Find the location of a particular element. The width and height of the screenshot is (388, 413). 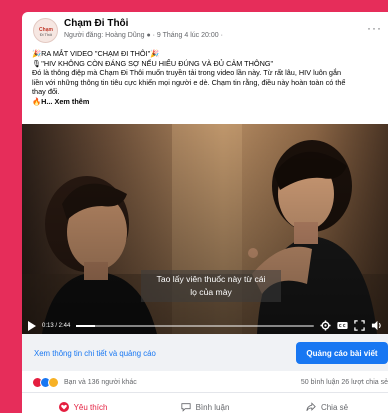

reactions-count: Bạn và 136 người khác is located at coordinates (100, 382).